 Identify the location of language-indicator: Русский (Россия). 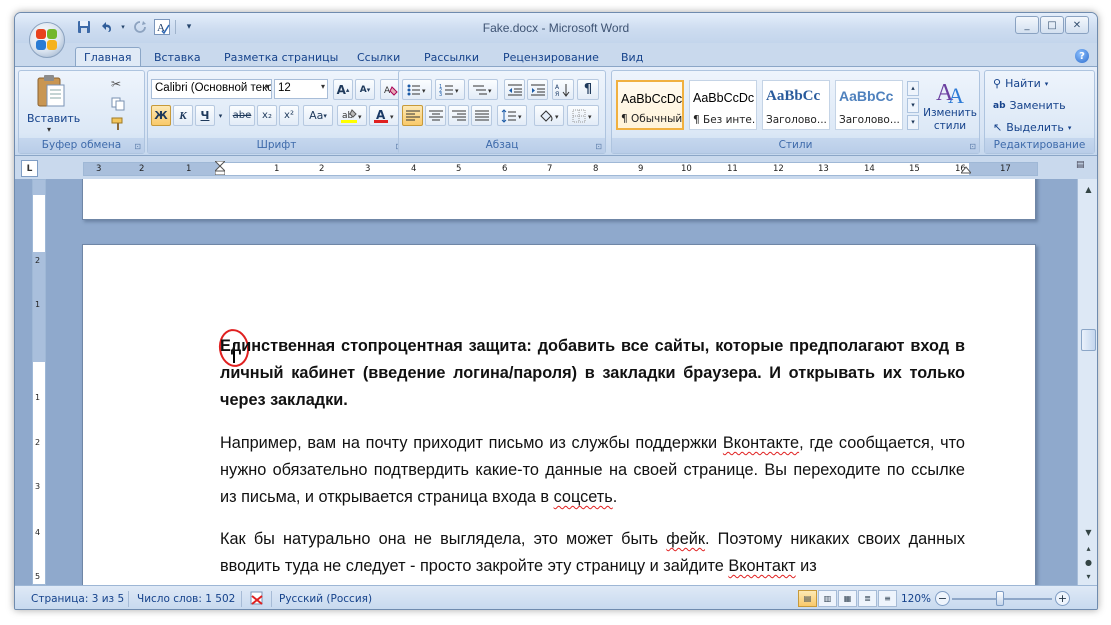
(325, 599).